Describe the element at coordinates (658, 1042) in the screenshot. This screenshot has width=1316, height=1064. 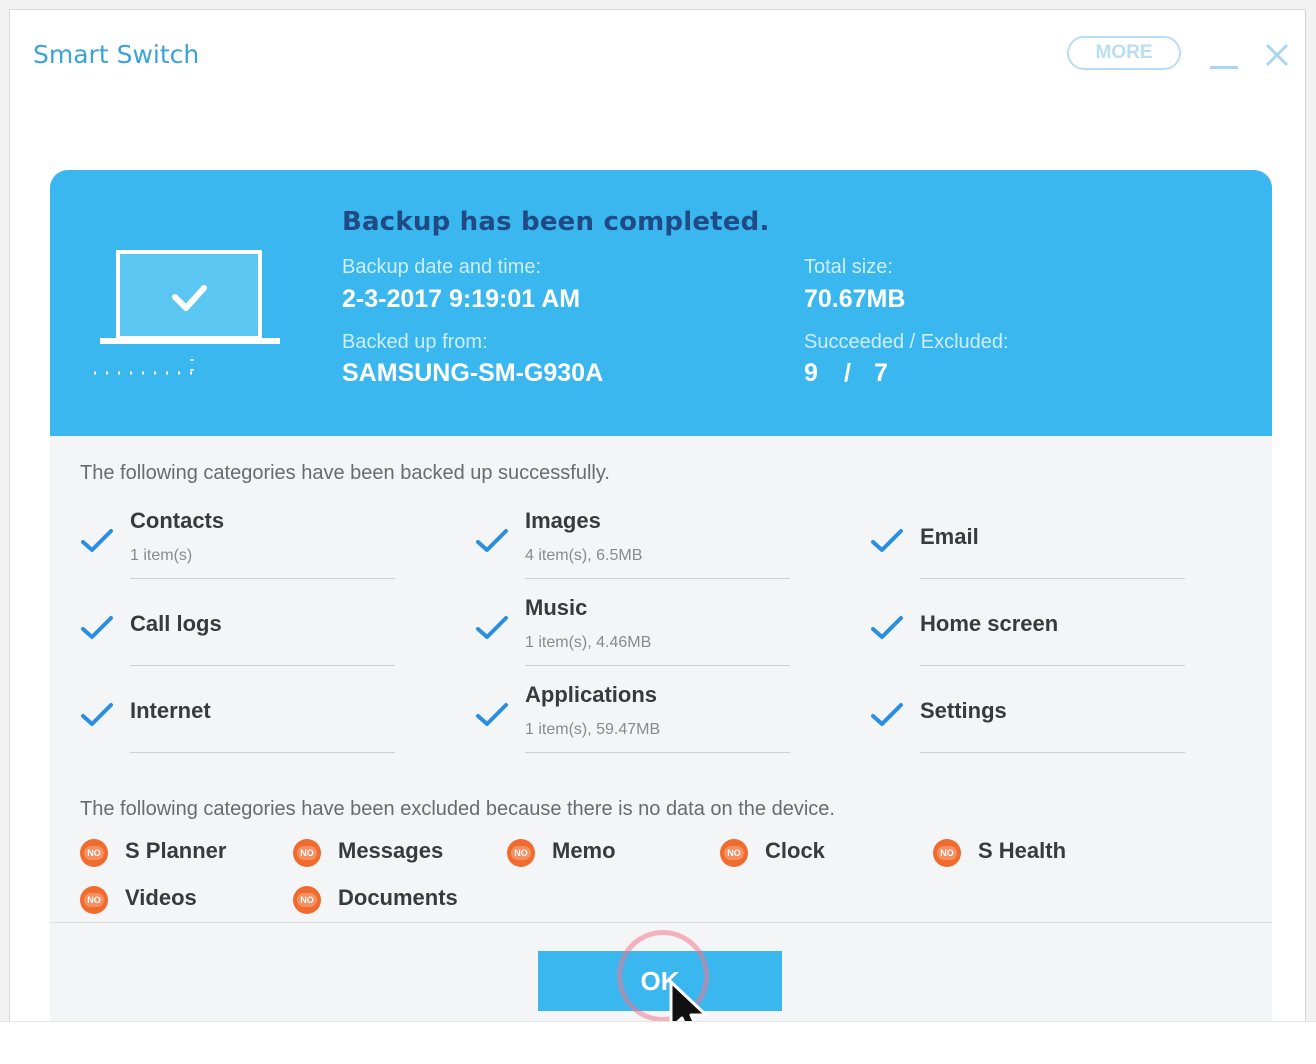
I see `bottom-strip` at that location.